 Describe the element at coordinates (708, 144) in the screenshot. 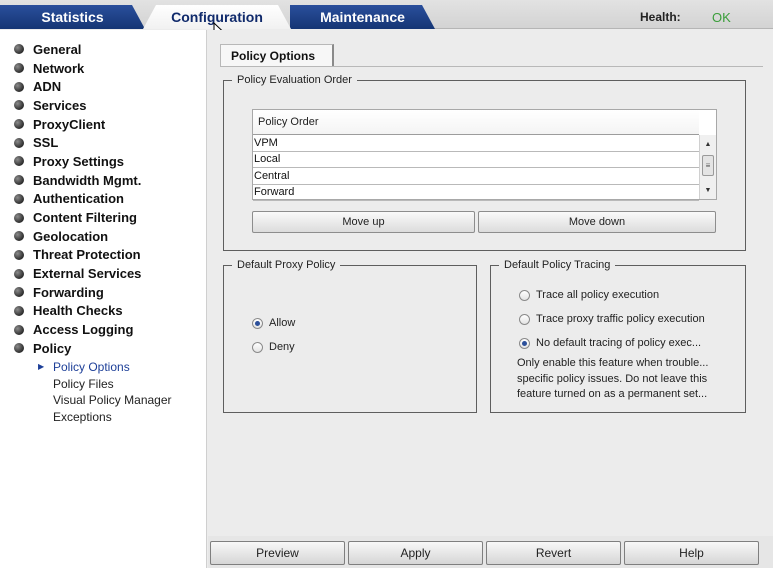

I see `scroll-up-icon: ▲` at that location.